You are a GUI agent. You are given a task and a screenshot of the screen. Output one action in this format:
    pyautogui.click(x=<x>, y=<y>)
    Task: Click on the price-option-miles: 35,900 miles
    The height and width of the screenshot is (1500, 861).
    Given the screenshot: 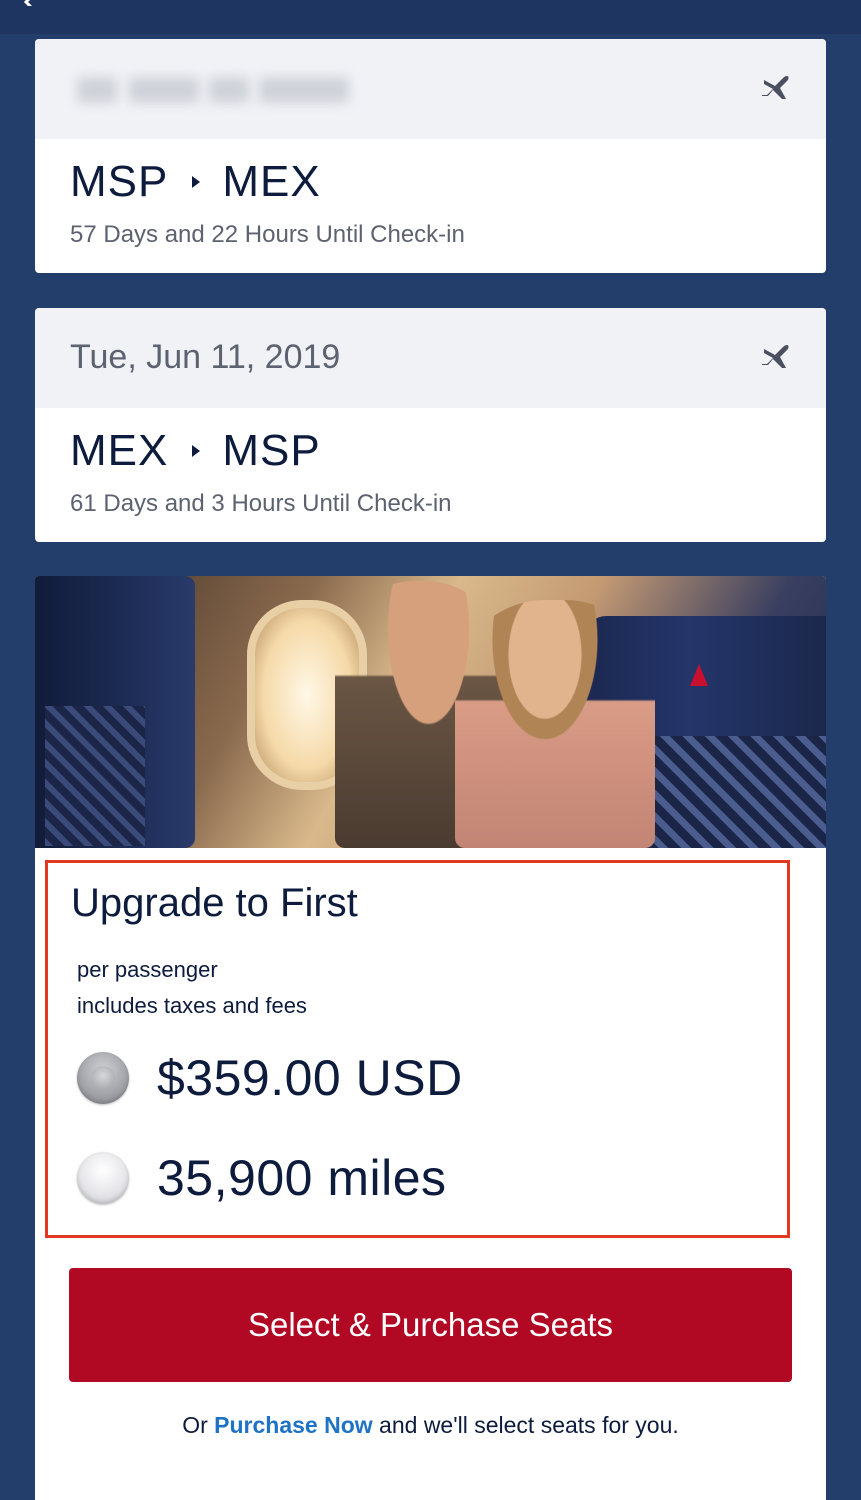 What is the action you would take?
    pyautogui.click(x=262, y=1178)
    